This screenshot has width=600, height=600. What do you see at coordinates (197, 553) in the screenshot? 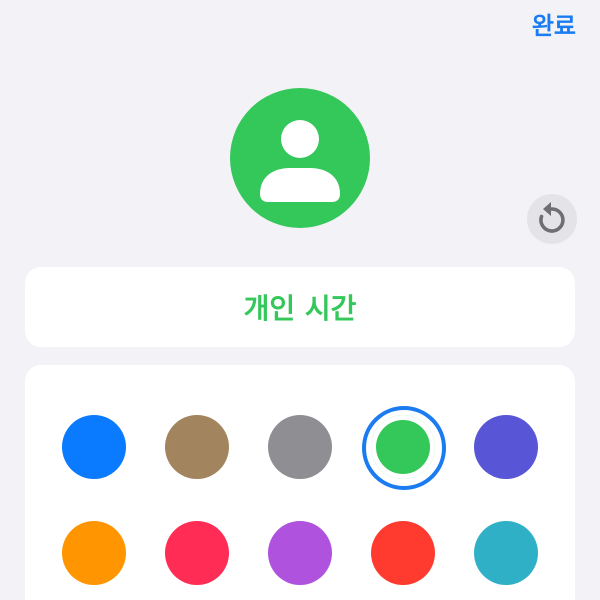
I see `color-swatch-pink` at bounding box center [197, 553].